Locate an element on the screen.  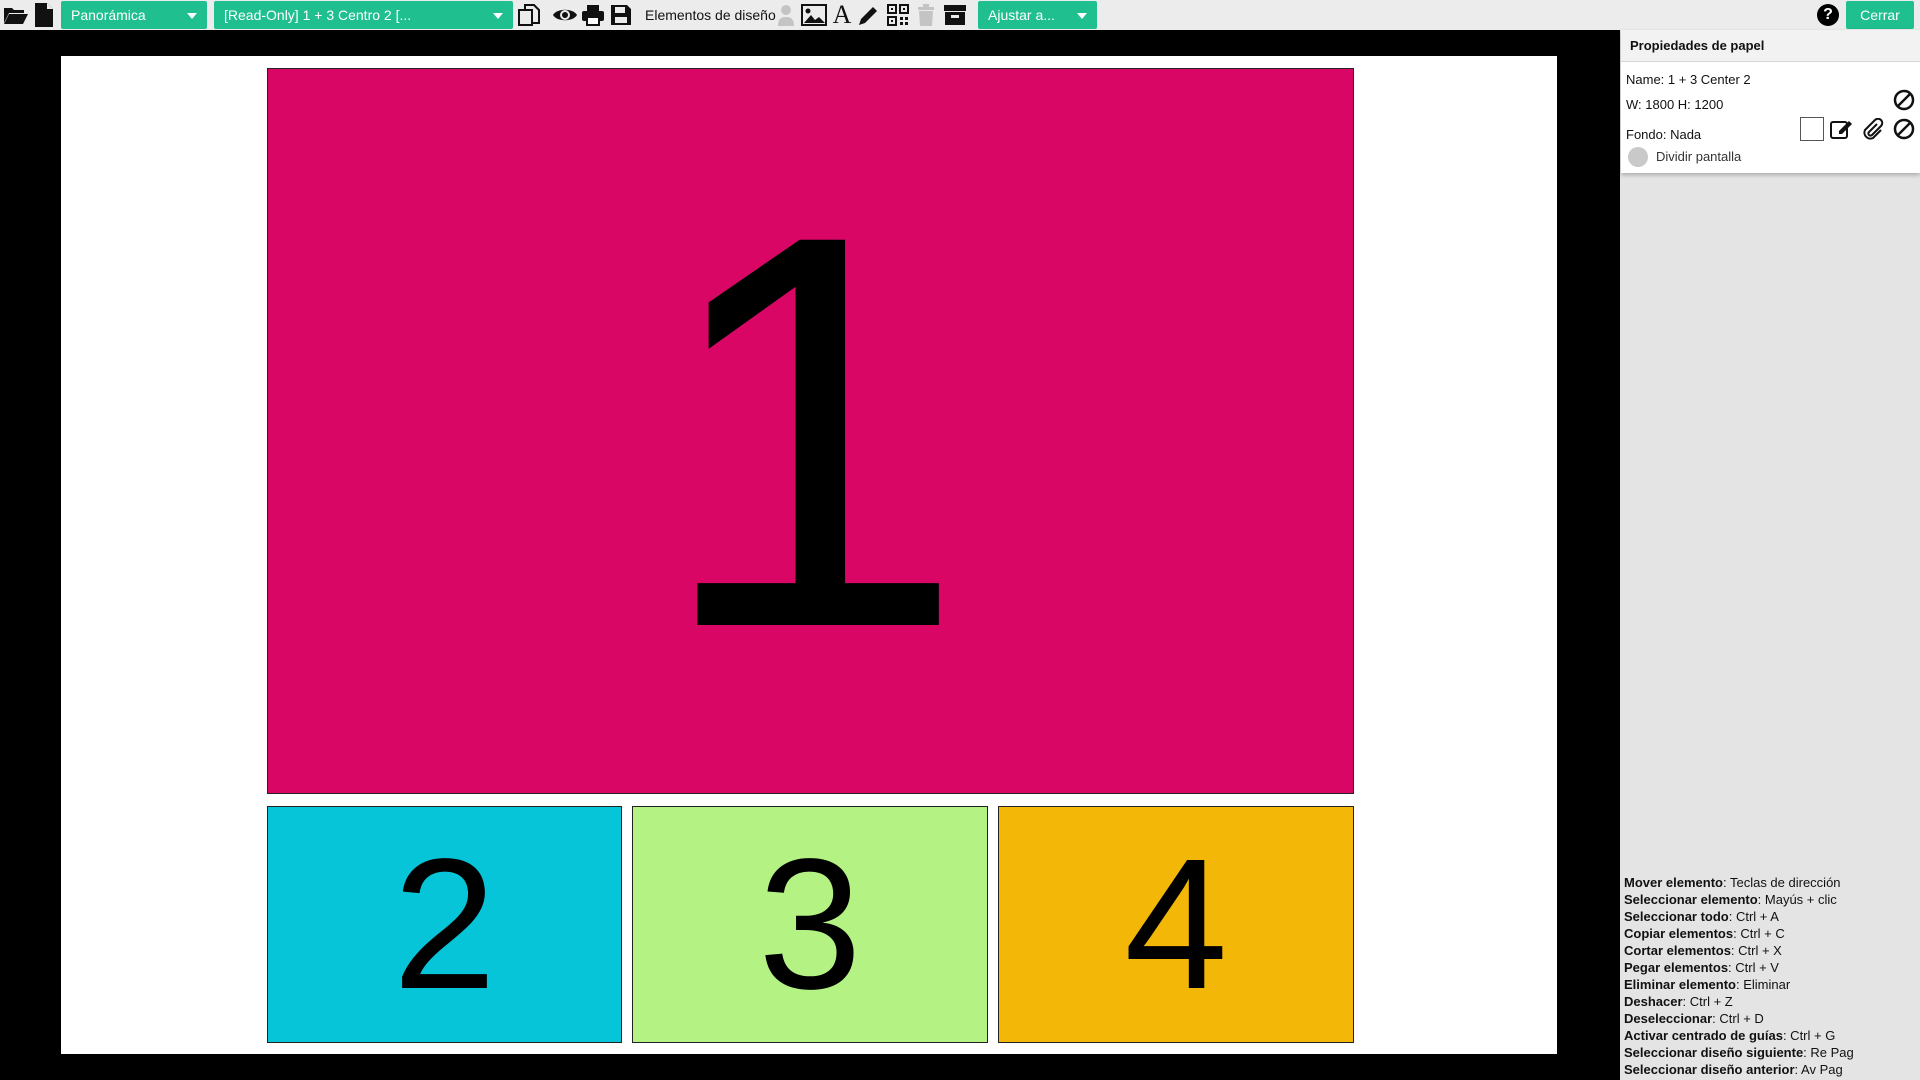
shortcut-keys: : Ctrl + V is located at coordinates (1753, 967).